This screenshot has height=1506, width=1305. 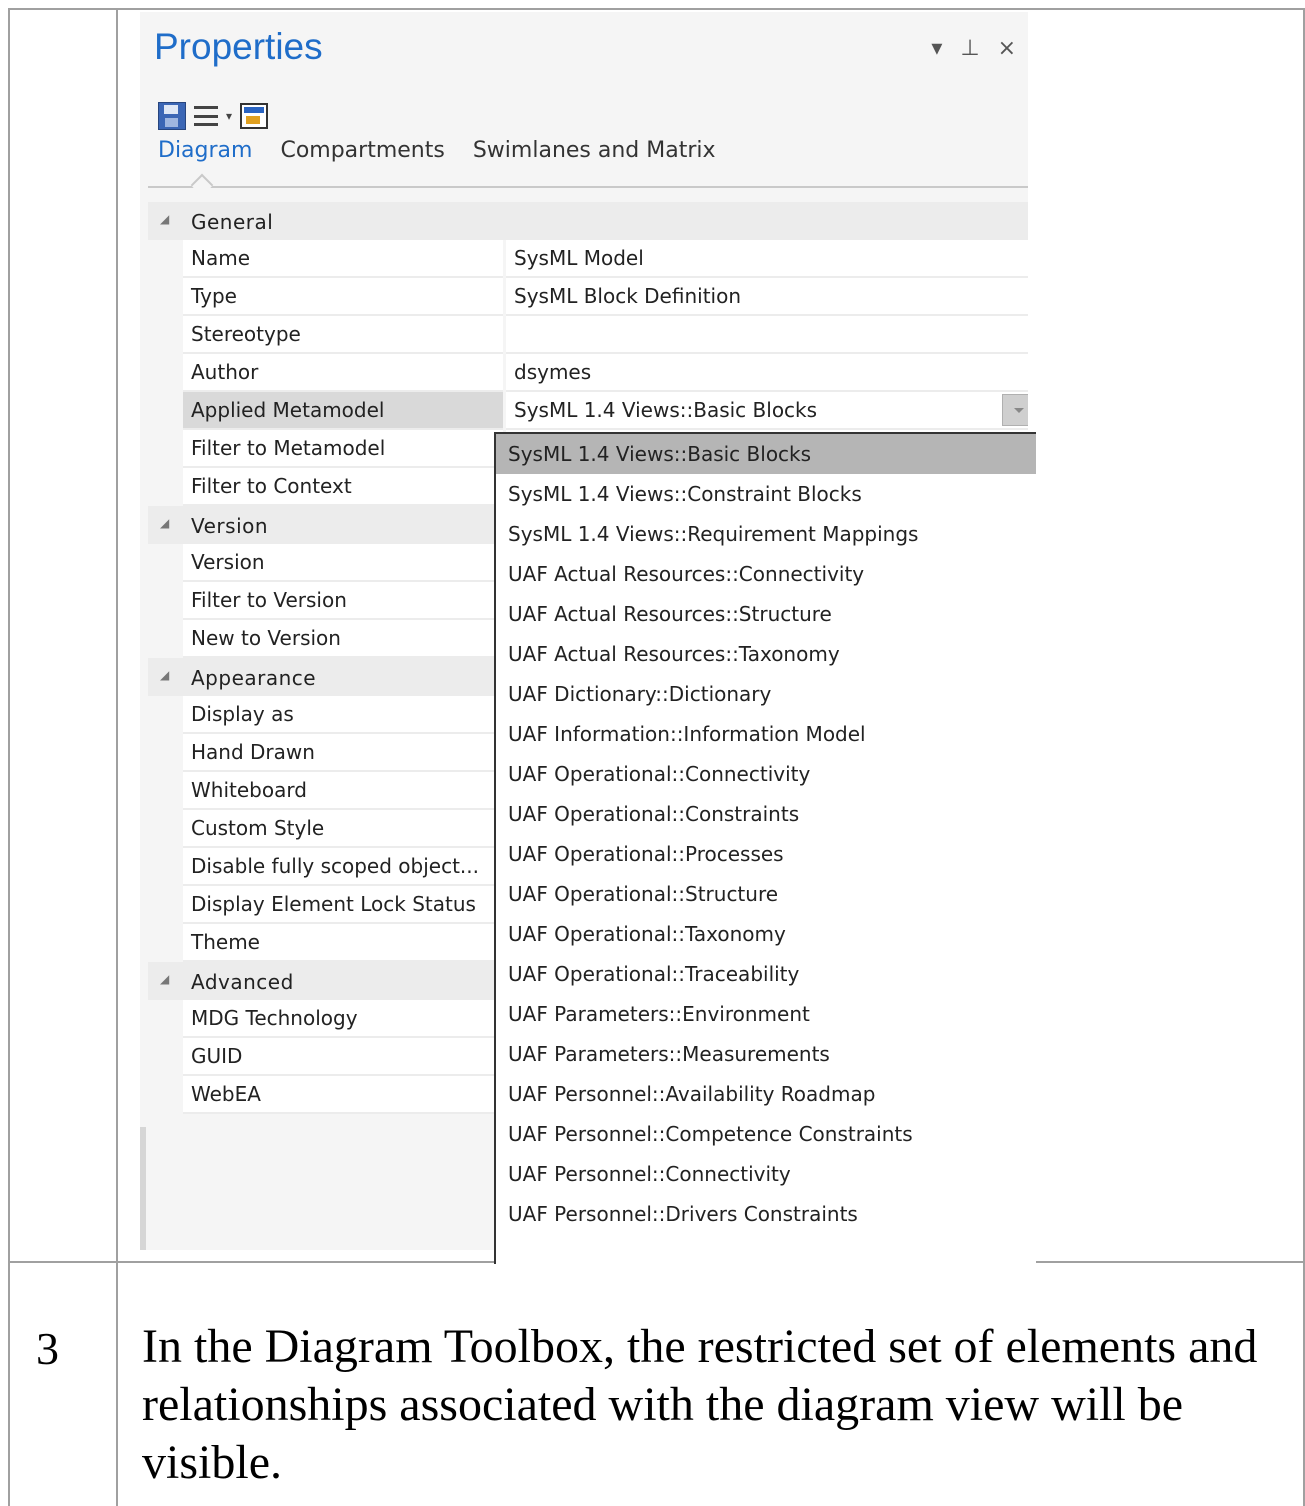 I want to click on panel-title-controls: ▾ ⊥ ×, so click(x=973, y=48).